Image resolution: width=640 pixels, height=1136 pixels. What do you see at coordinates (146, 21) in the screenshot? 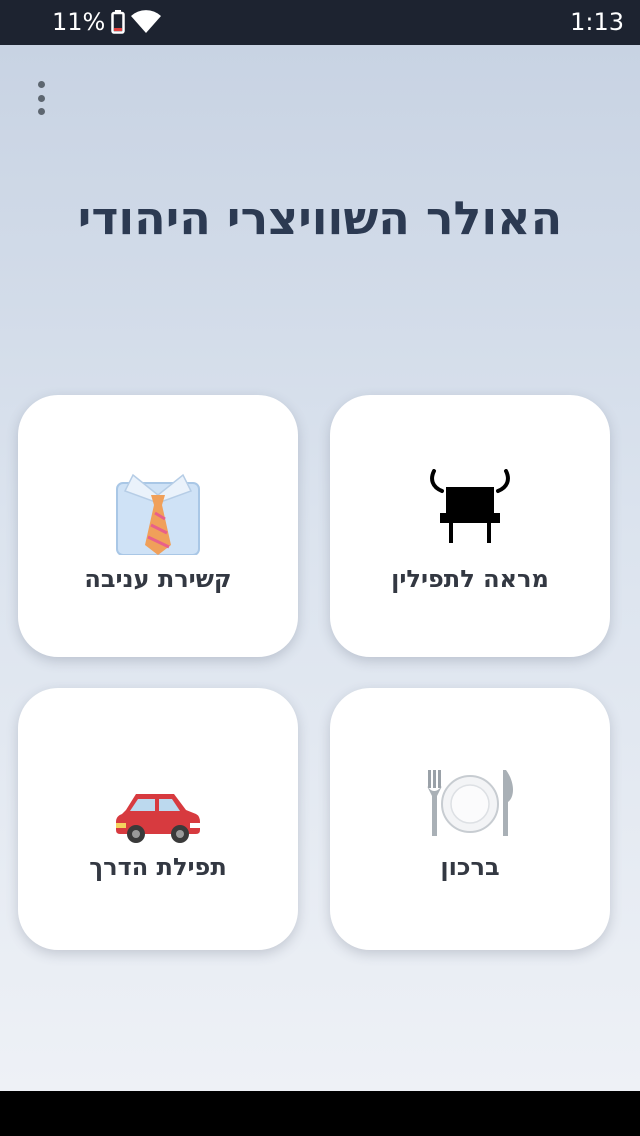
I see `wifi-icon` at bounding box center [146, 21].